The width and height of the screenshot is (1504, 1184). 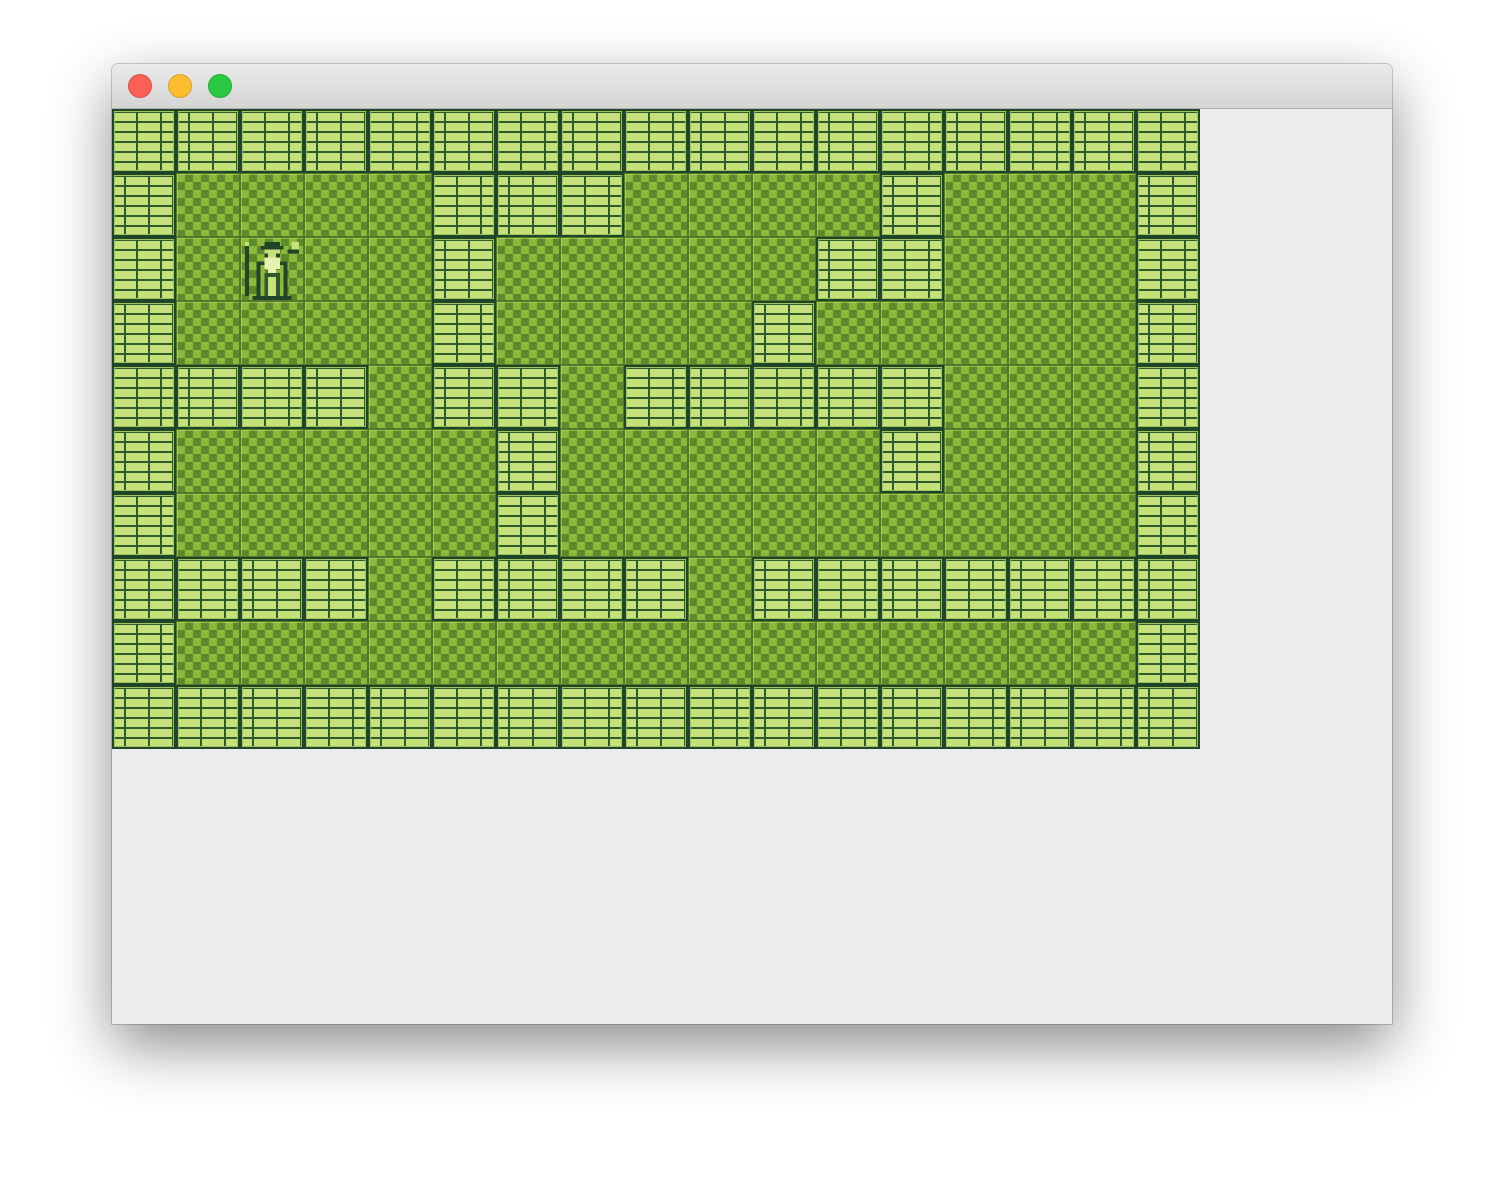 I want to click on title-bar, so click(x=752, y=86).